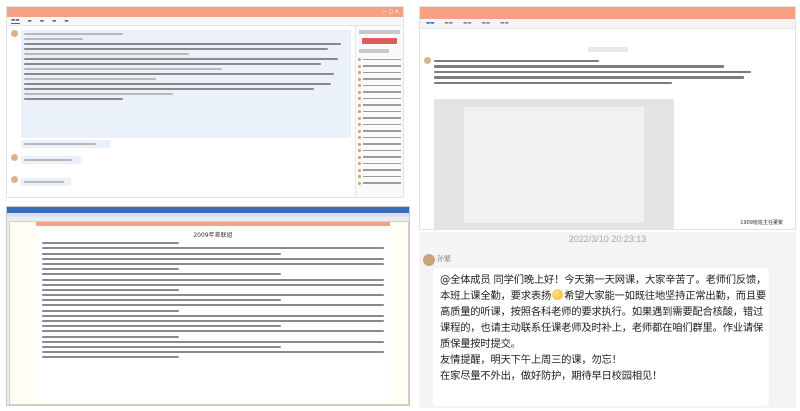 Image resolution: width=800 pixels, height=411 pixels. Describe the element at coordinates (554, 164) in the screenshot. I see `image-attachment` at that location.